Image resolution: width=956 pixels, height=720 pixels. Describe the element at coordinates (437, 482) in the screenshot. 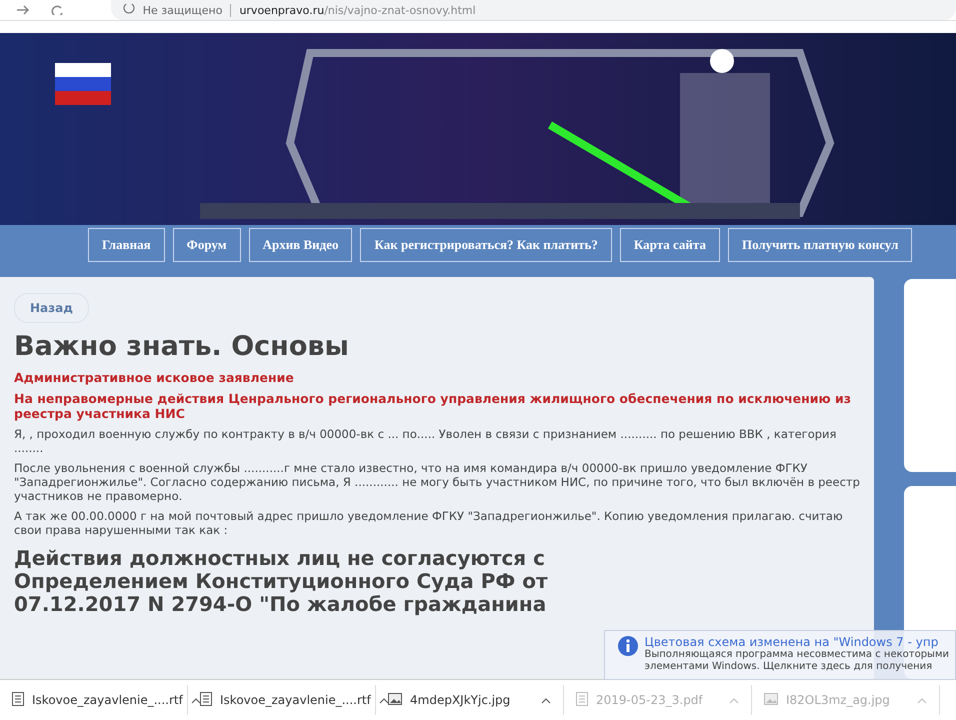

I see `paragraph: После увольнения с военной службы ...........г мне стало известно, что на имя командира в/ч 00000-вк пришло уведомление ФГКУ "Западрегионжилье". Согласно содержанию письма, Я ............ не могу быть участником НИС, по причине того, что был включён в реестр участников не правомерно.` at that location.